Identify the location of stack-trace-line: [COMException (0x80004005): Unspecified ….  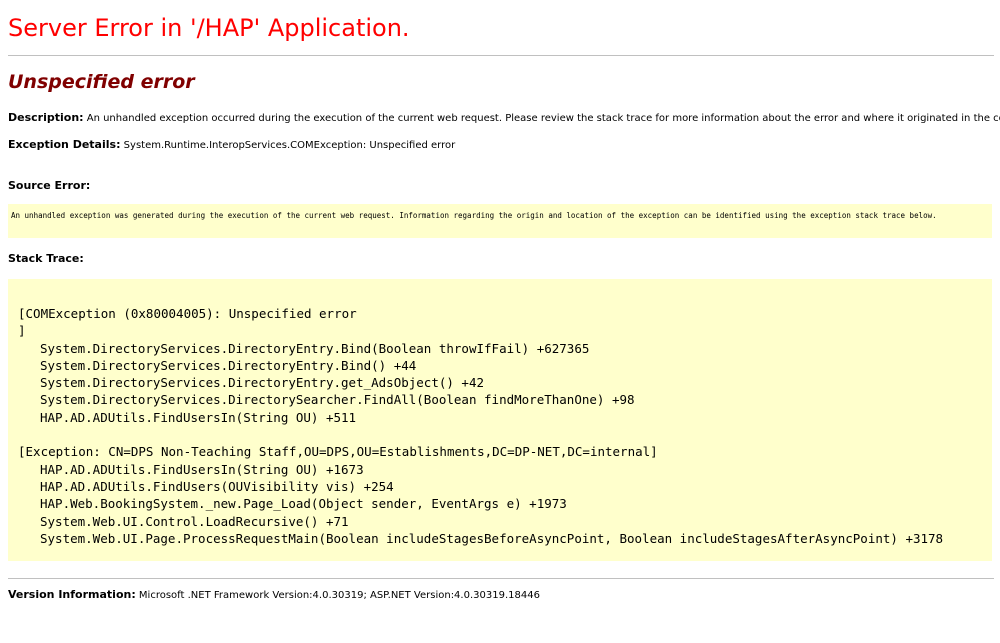
(187, 313).